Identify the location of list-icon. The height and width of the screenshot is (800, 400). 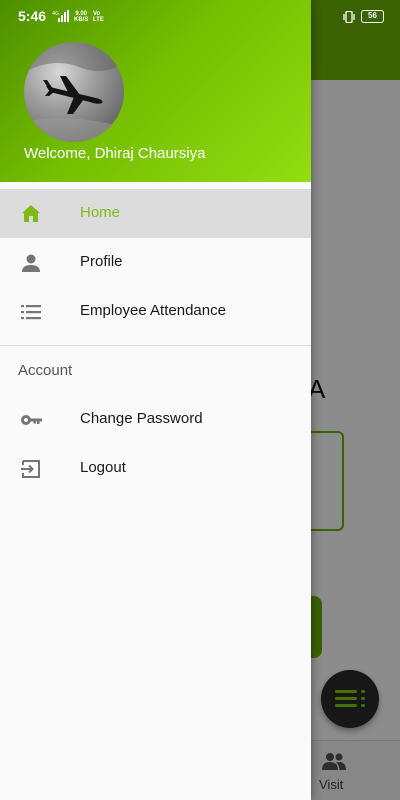
(31, 312).